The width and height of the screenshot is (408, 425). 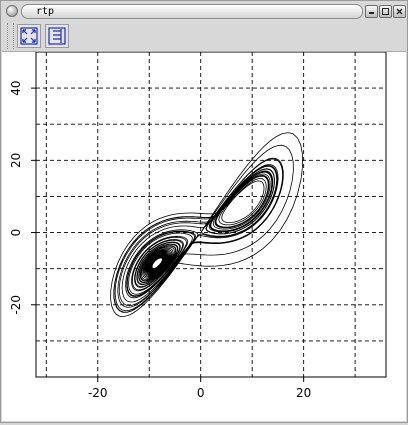 I want to click on y-tick-label: 40, so click(x=16, y=87).